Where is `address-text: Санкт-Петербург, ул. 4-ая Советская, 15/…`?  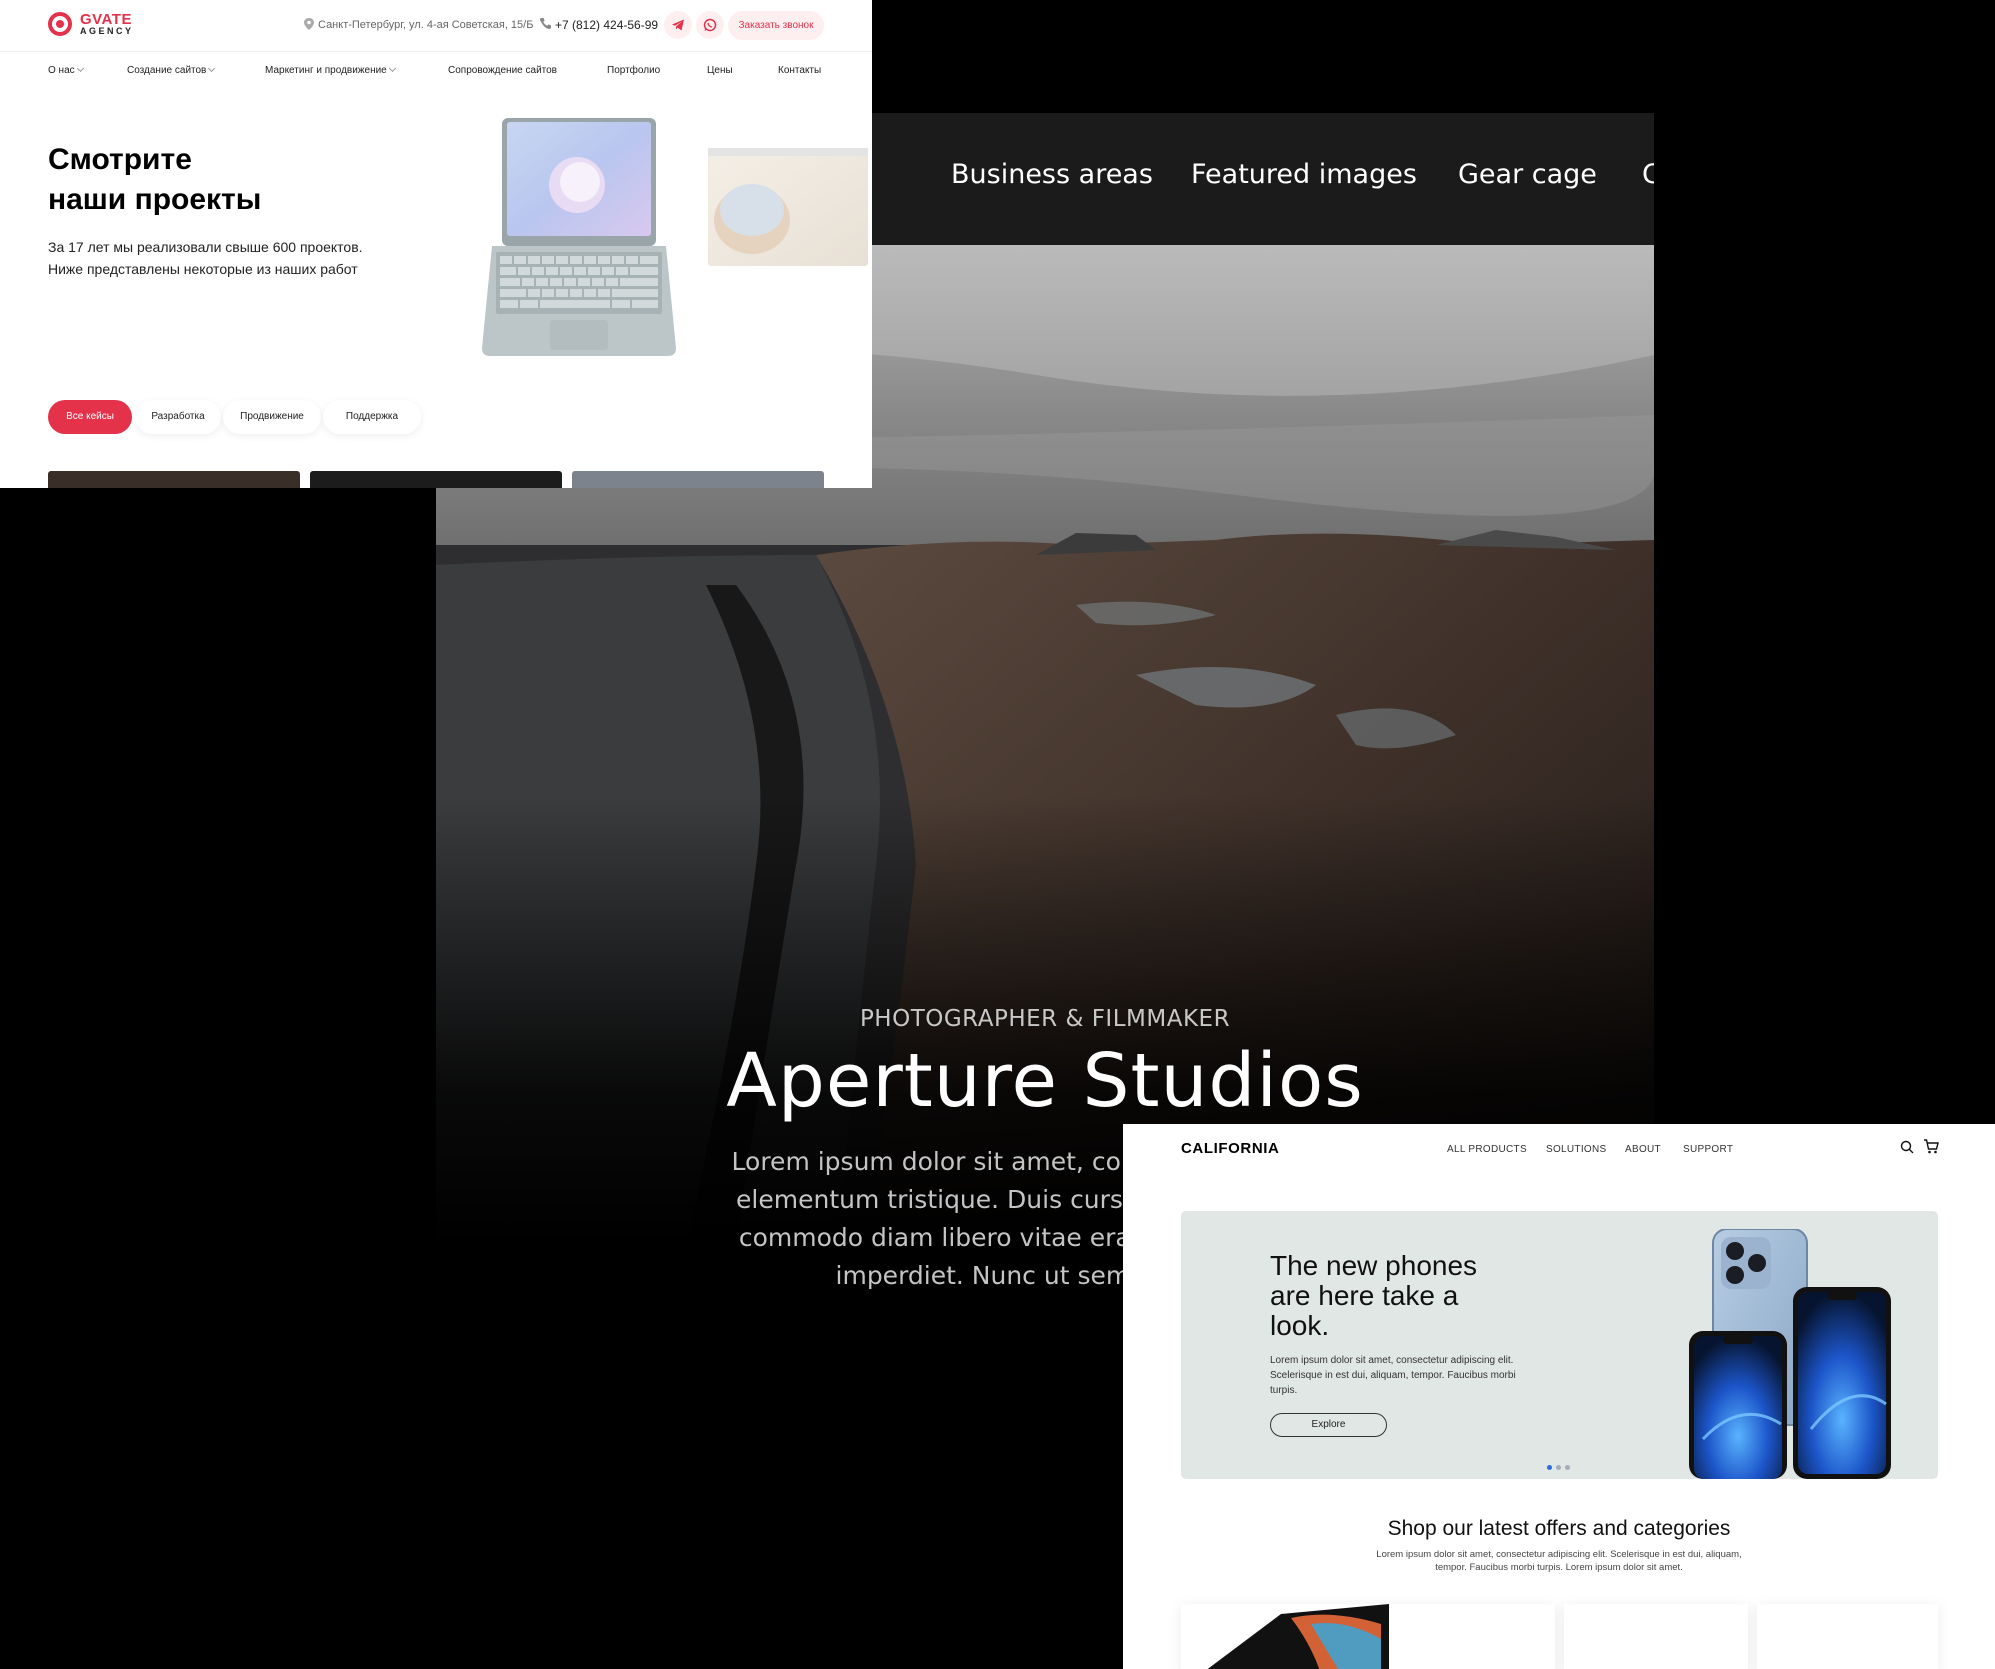 address-text: Санкт-Петербург, ул. 4-ая Советская, 15/… is located at coordinates (426, 25).